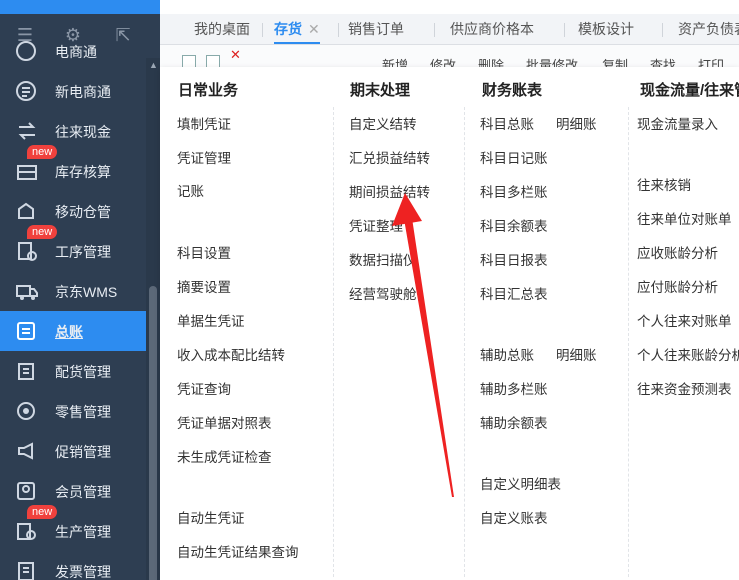  Describe the element at coordinates (383, 293) in the screenshot. I see `menu-item: 经营驾驶舱` at that location.